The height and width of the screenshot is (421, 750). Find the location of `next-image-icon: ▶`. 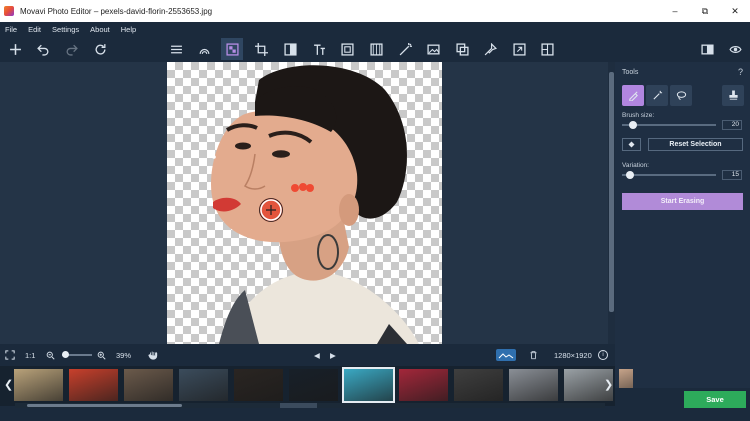

next-image-icon: ▶ is located at coordinates (333, 355).